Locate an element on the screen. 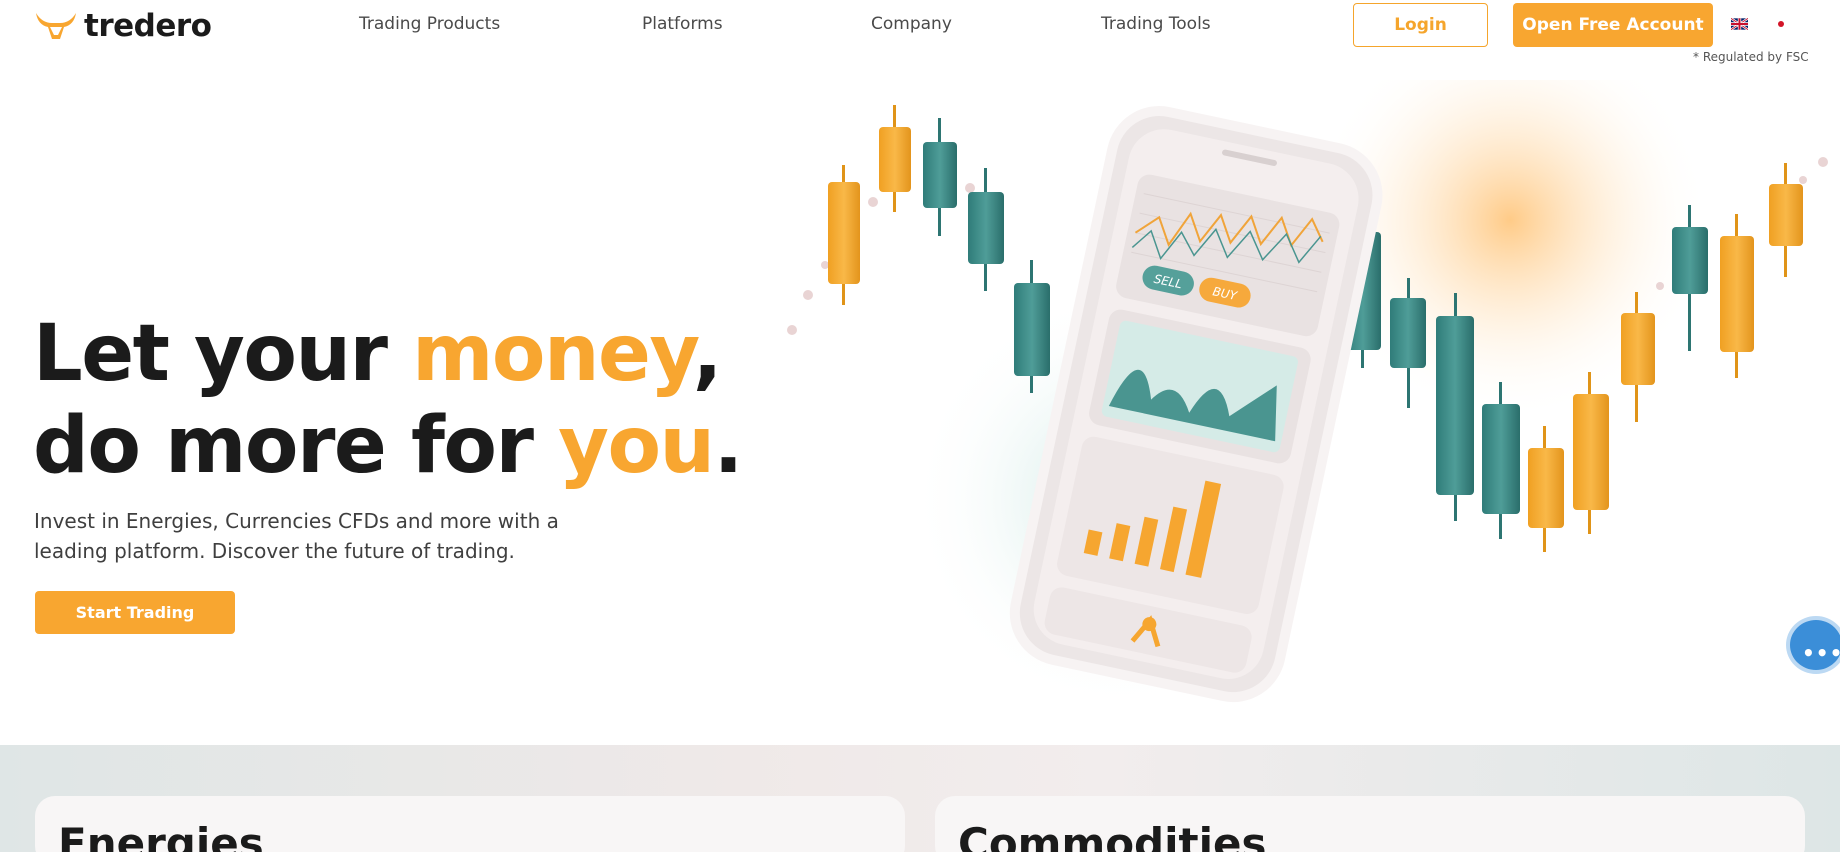  start-trading-button: Start Trading is located at coordinates (135, 612).